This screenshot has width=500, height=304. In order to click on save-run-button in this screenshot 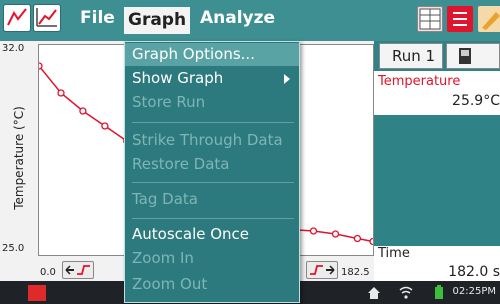, I will do `click(473, 56)`.